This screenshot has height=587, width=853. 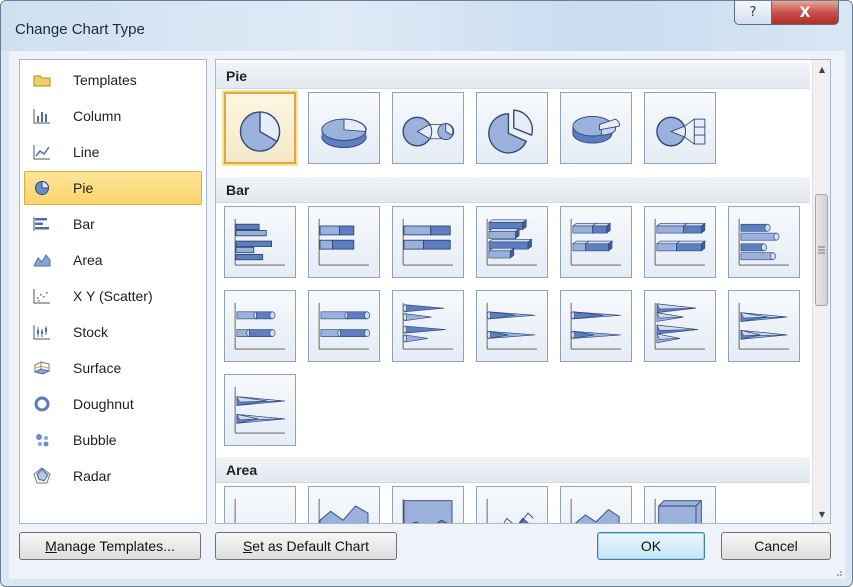 What do you see at coordinates (95, 440) in the screenshot?
I see `category-label: Bubble` at bounding box center [95, 440].